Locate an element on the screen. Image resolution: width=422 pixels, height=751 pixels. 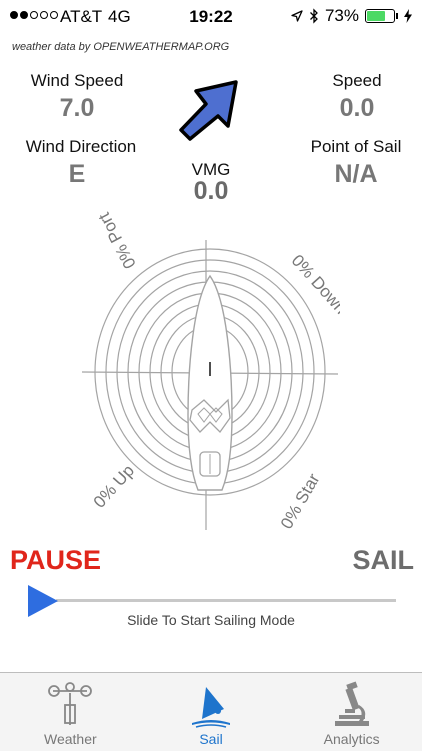
status-bar: AT&T 4G 19:22 73% is located at coordinates (211, 17).